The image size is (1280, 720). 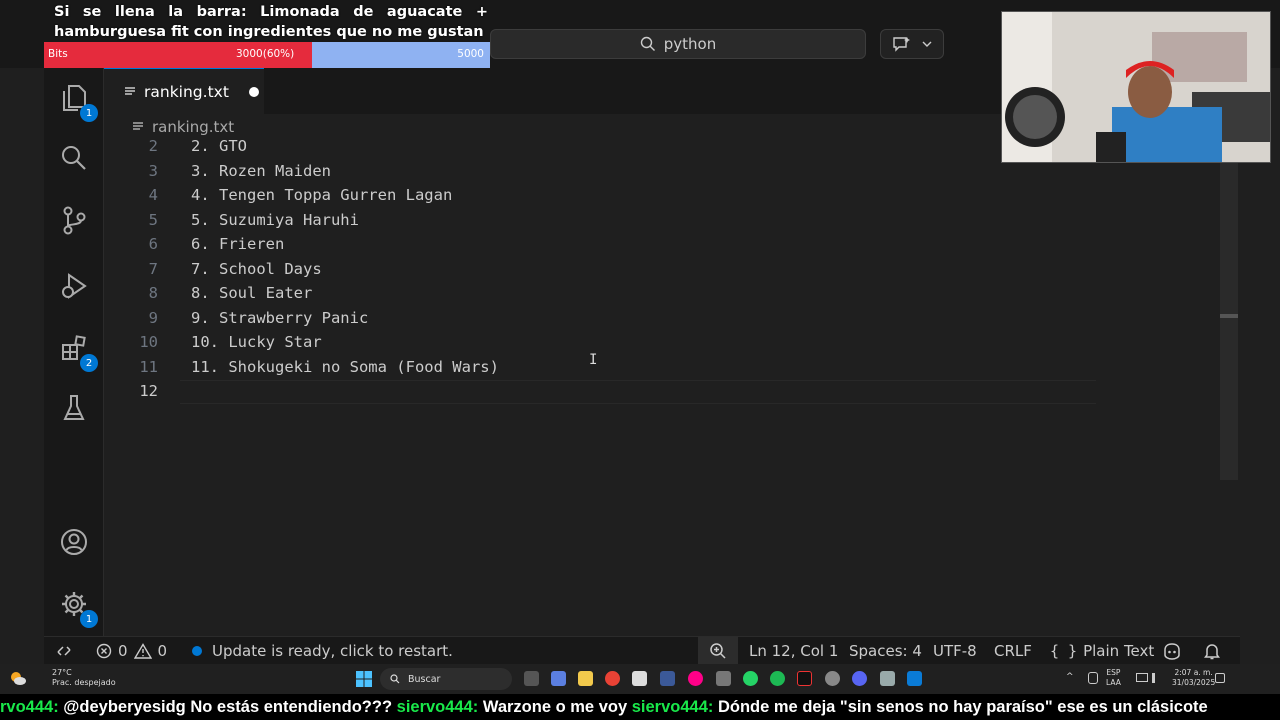 What do you see at coordinates (1157, 678) in the screenshot?
I see `volume-icon` at bounding box center [1157, 678].